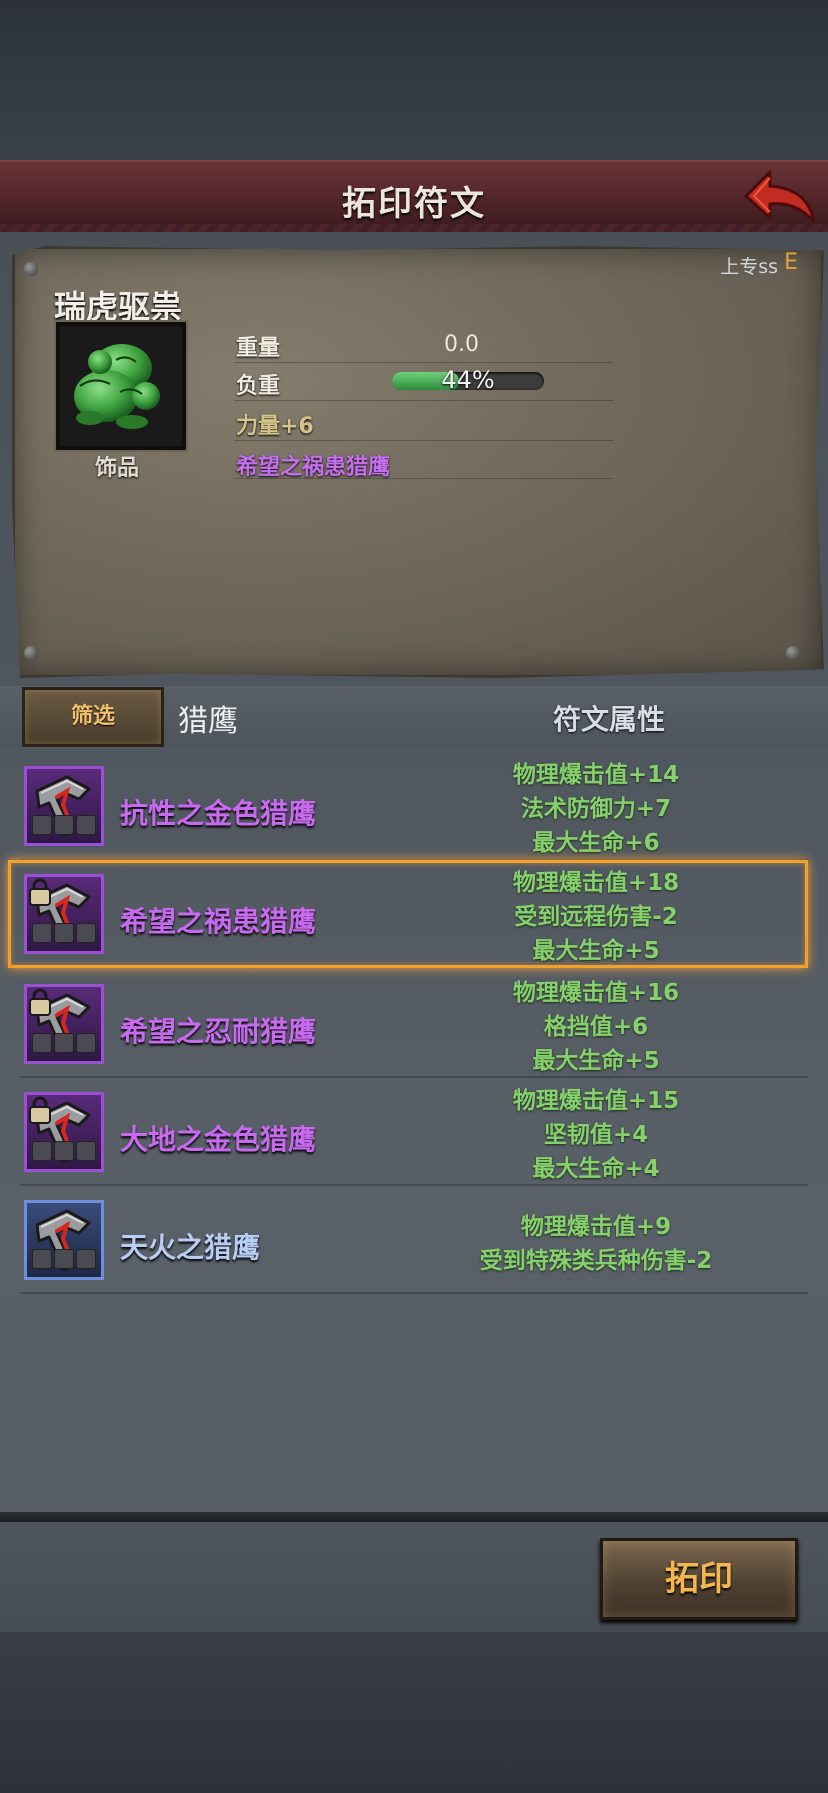 The width and height of the screenshot is (828, 1793). What do you see at coordinates (699, 1579) in the screenshot?
I see `imprint-button: 拓印` at bounding box center [699, 1579].